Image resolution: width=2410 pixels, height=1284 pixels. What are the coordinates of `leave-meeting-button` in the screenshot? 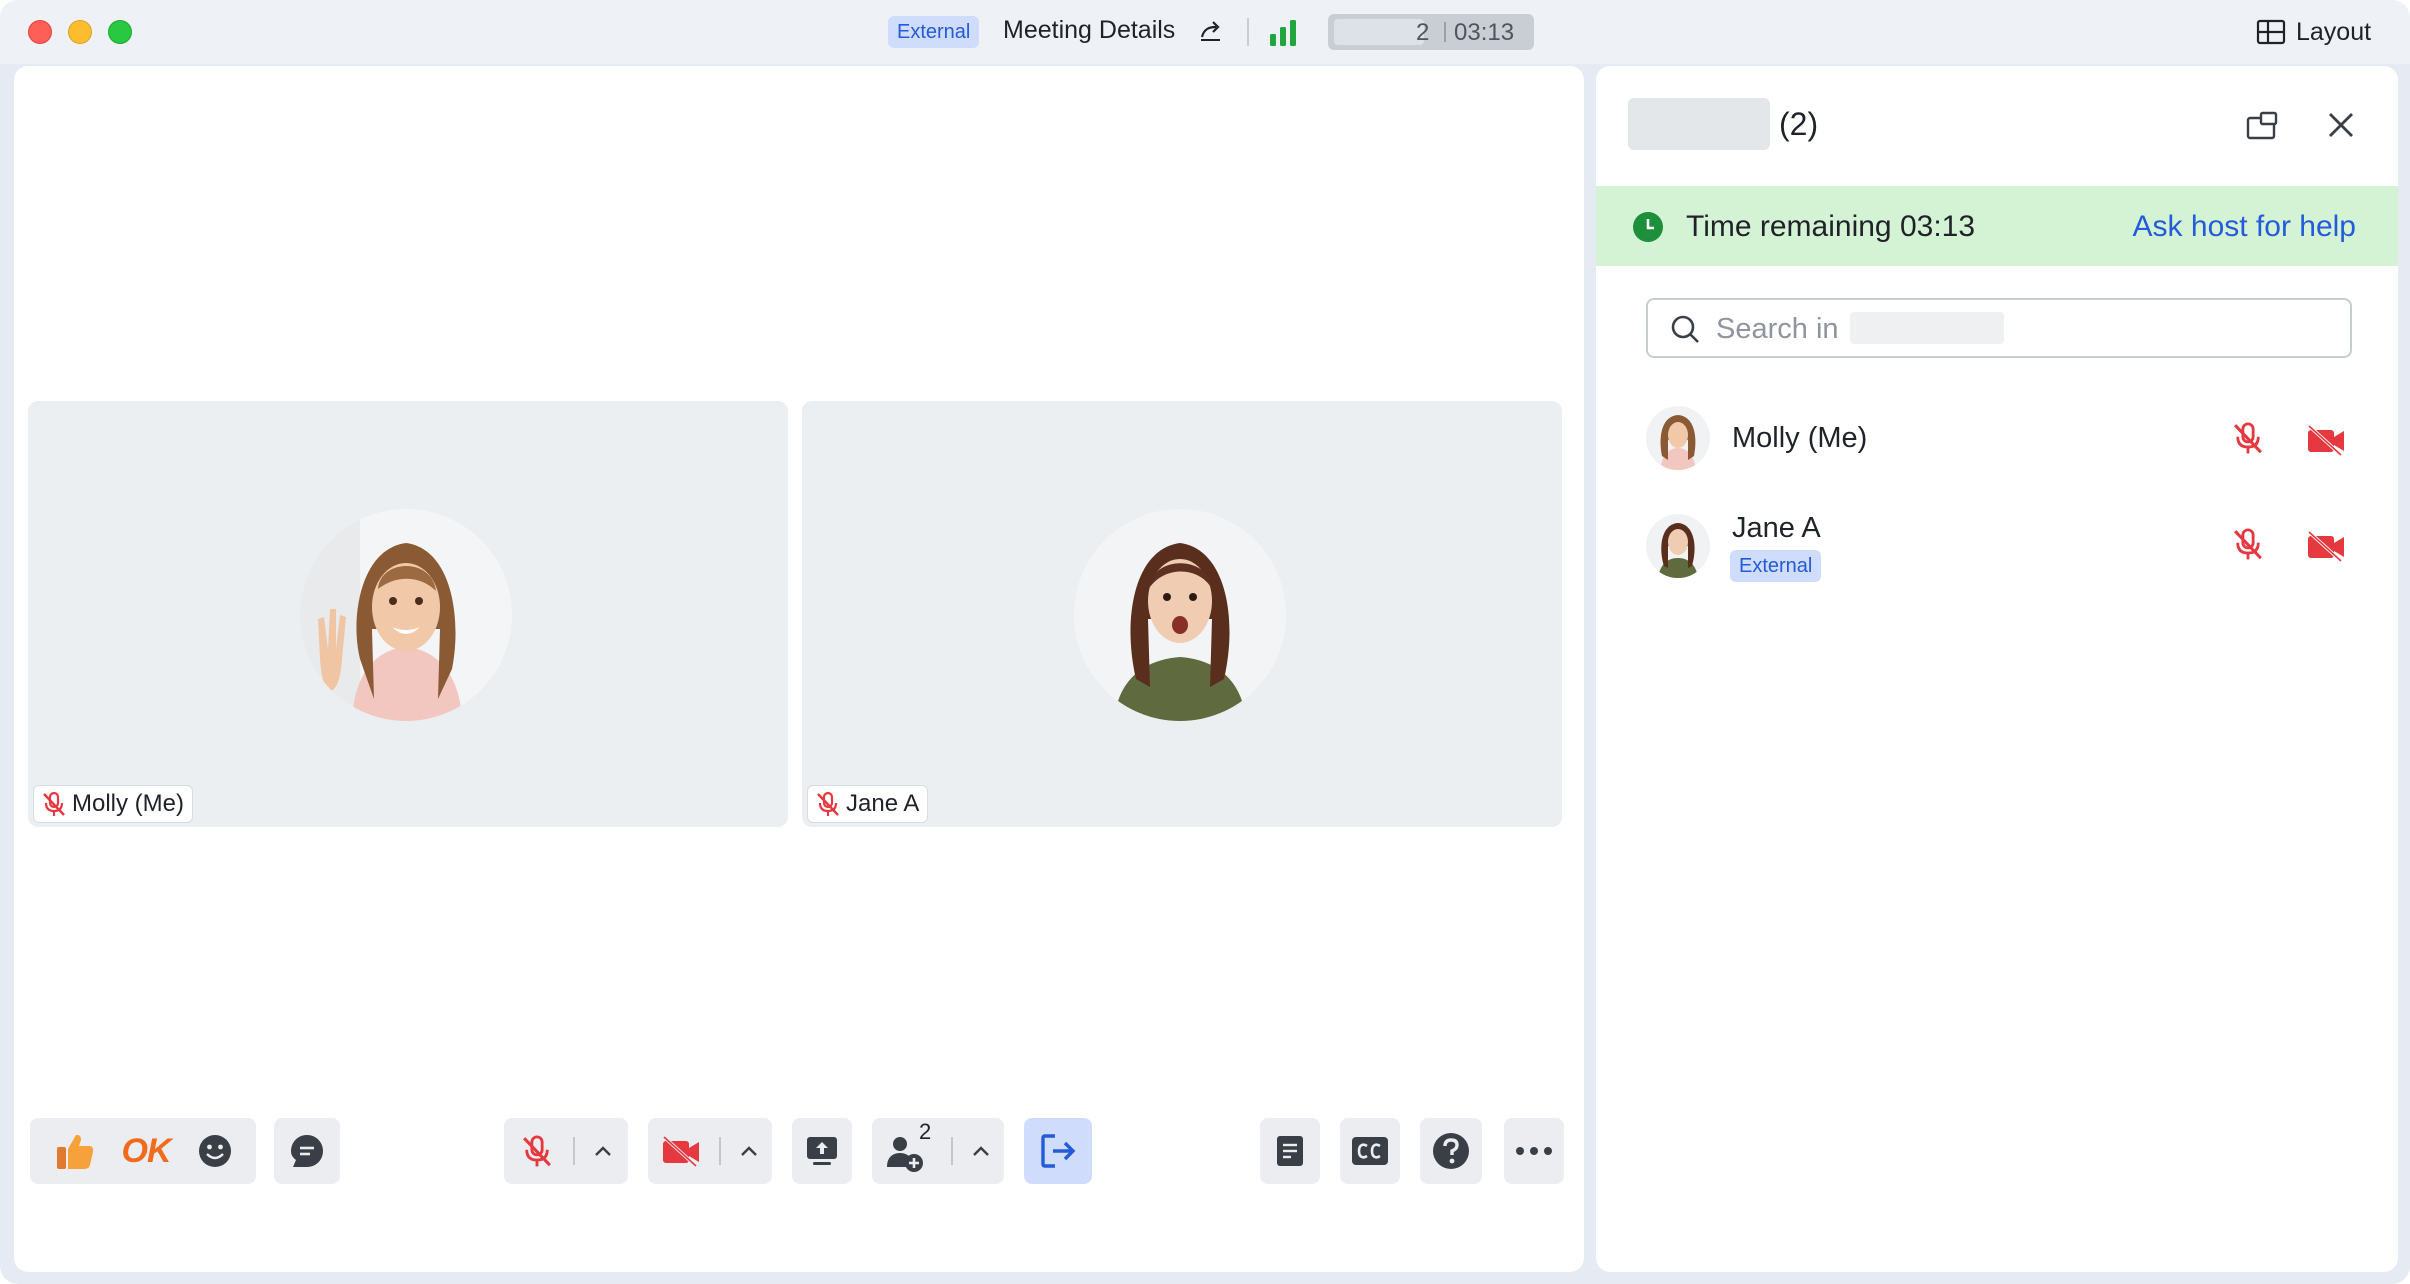 It's located at (1058, 1151).